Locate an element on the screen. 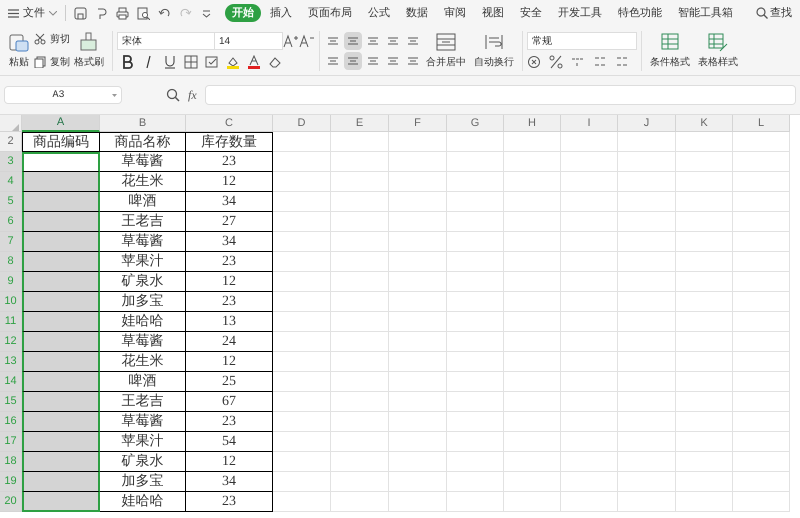 The height and width of the screenshot is (518, 800). increase-font-icon is located at coordinates (291, 41).